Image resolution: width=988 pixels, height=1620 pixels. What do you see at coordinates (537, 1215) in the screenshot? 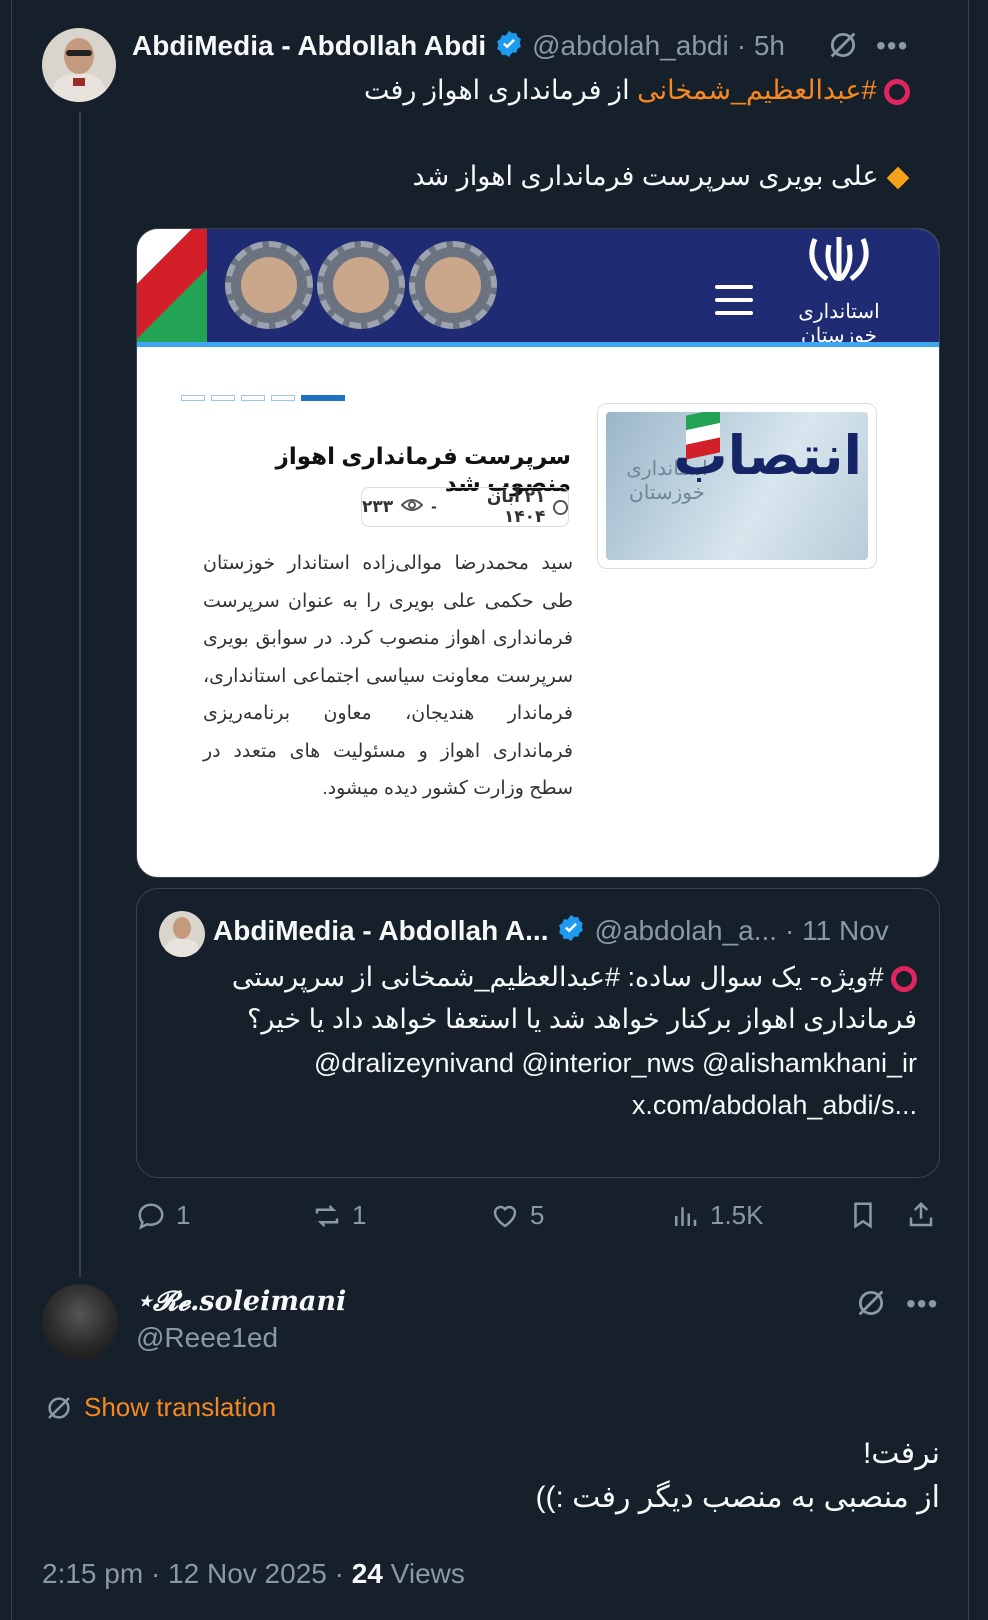
I see `like-count: 5` at bounding box center [537, 1215].